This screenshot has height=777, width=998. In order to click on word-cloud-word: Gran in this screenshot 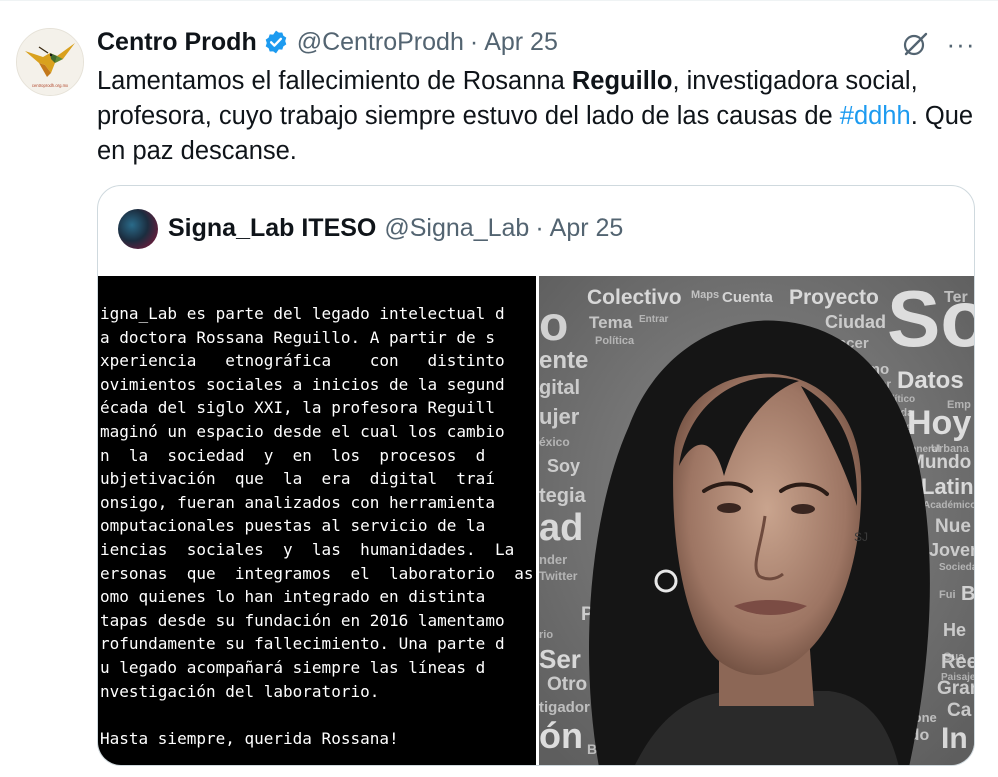, I will do `click(956, 688)`.